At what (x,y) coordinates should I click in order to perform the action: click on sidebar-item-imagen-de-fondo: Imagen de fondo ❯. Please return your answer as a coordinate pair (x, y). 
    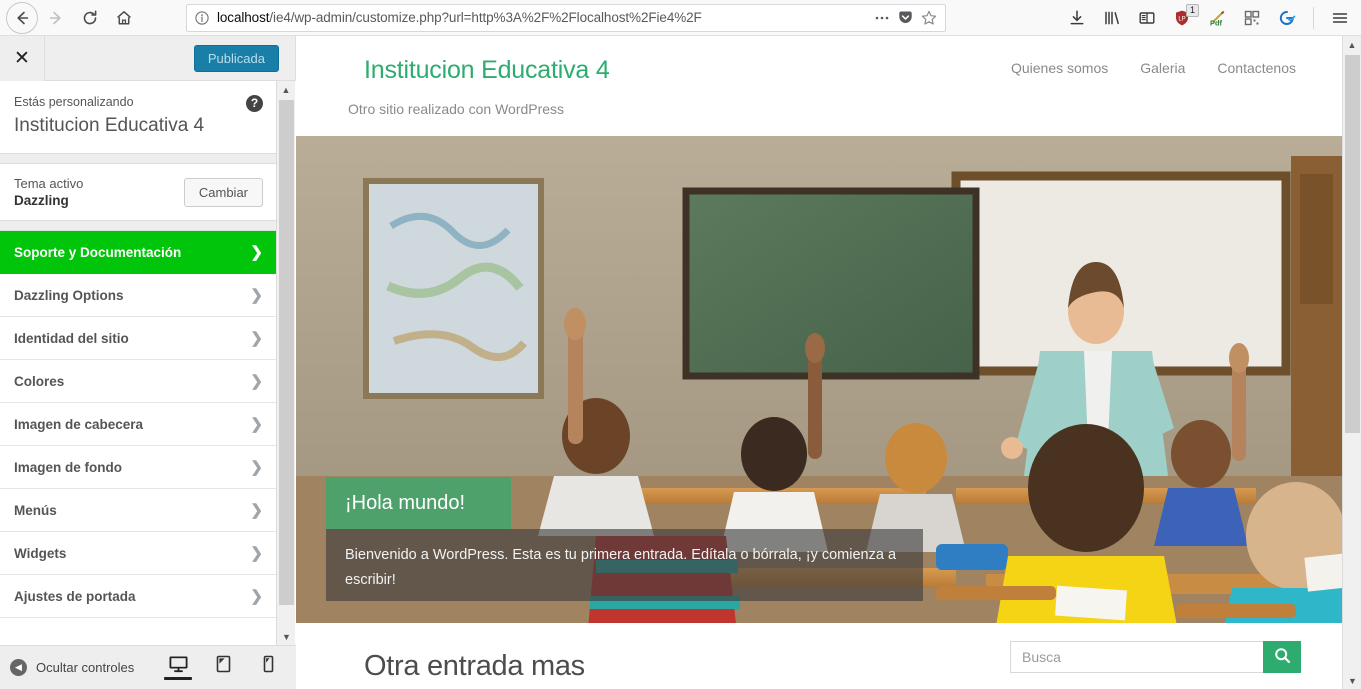
    Looking at the image, I should click on (138, 467).